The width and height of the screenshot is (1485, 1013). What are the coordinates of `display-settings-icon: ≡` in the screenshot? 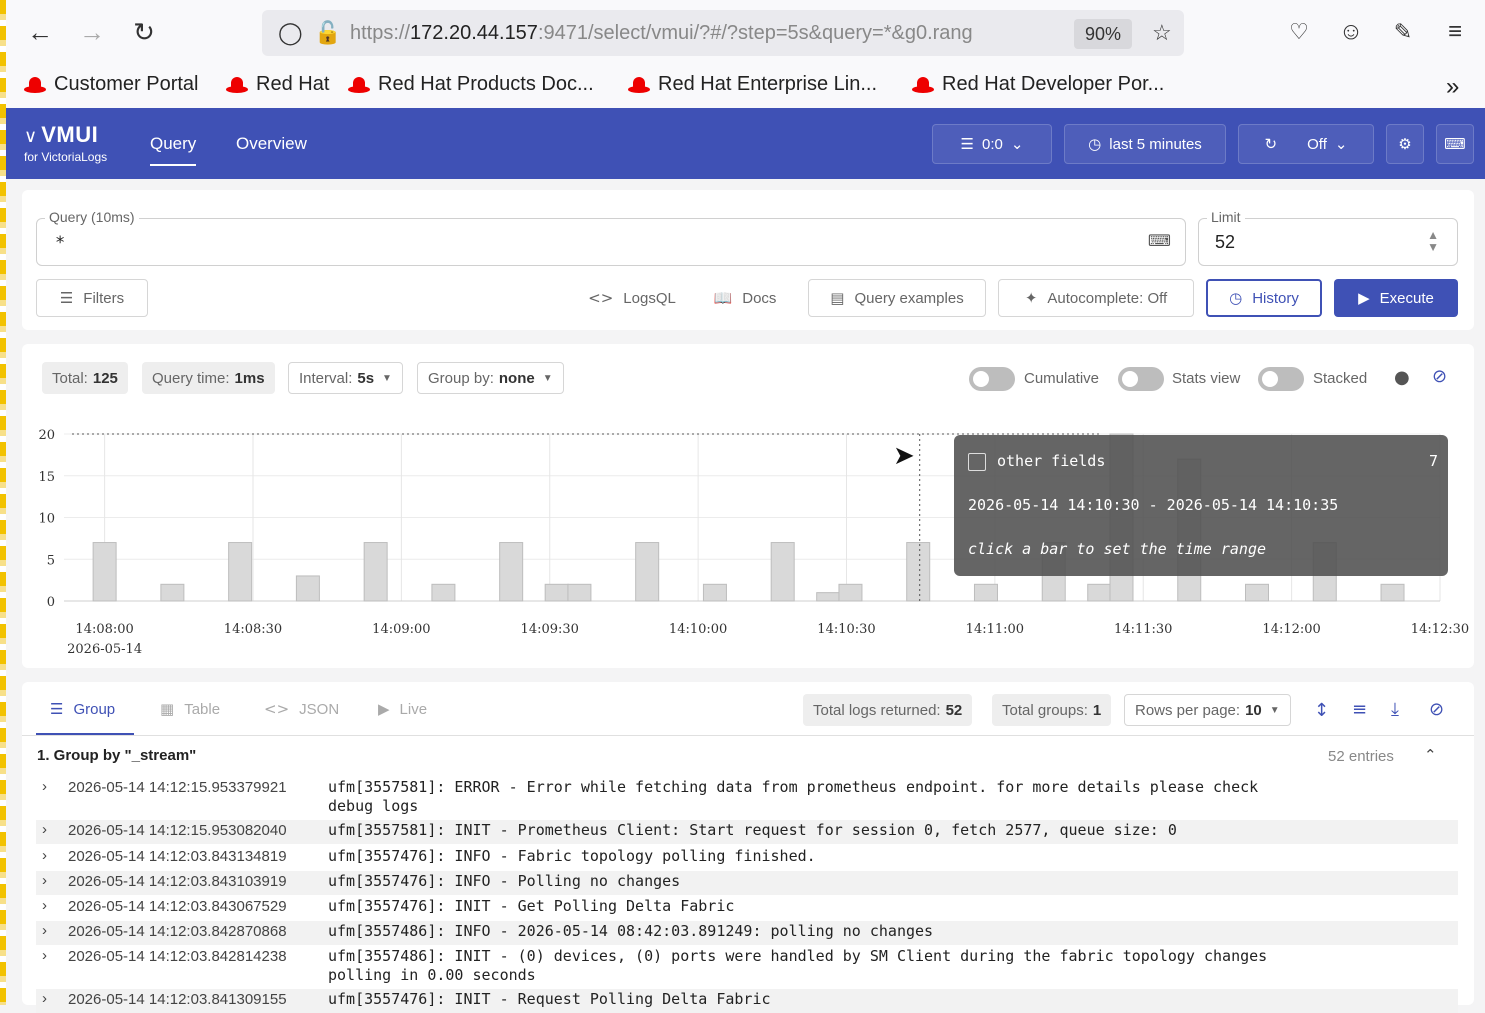 It's located at (1359, 709).